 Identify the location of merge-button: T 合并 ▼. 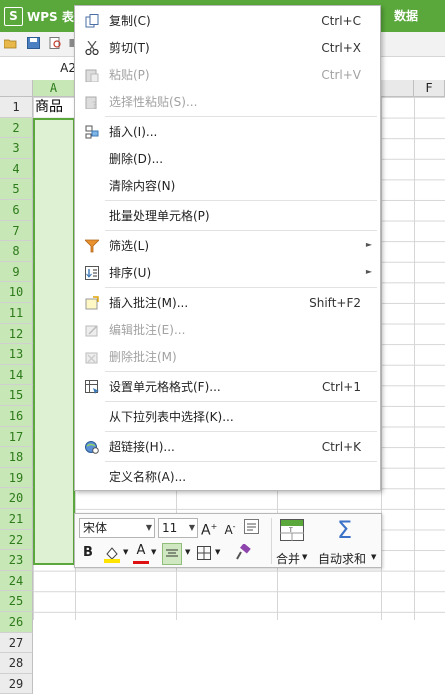
(295, 541).